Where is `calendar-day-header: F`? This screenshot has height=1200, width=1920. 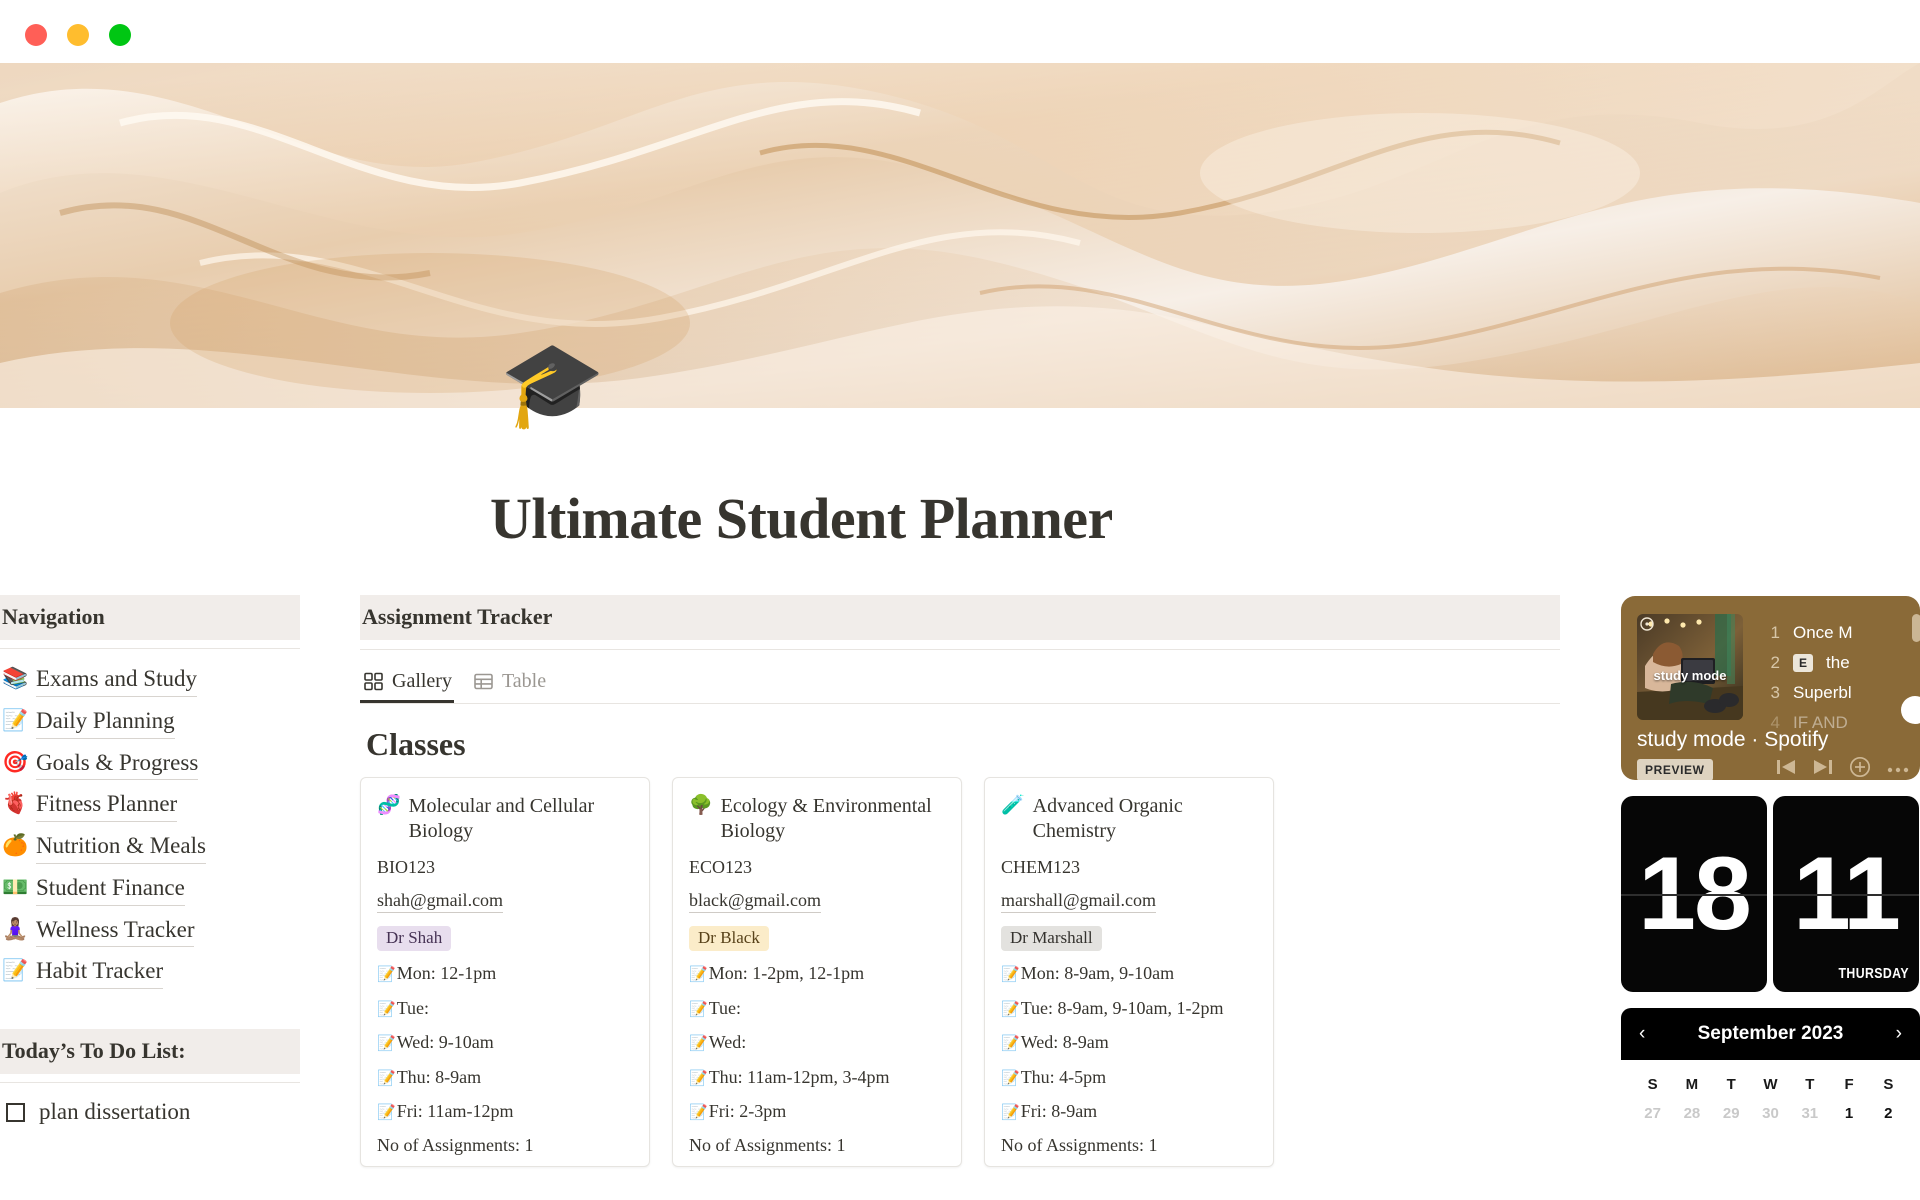
calendar-day-header: F is located at coordinates (1849, 1084).